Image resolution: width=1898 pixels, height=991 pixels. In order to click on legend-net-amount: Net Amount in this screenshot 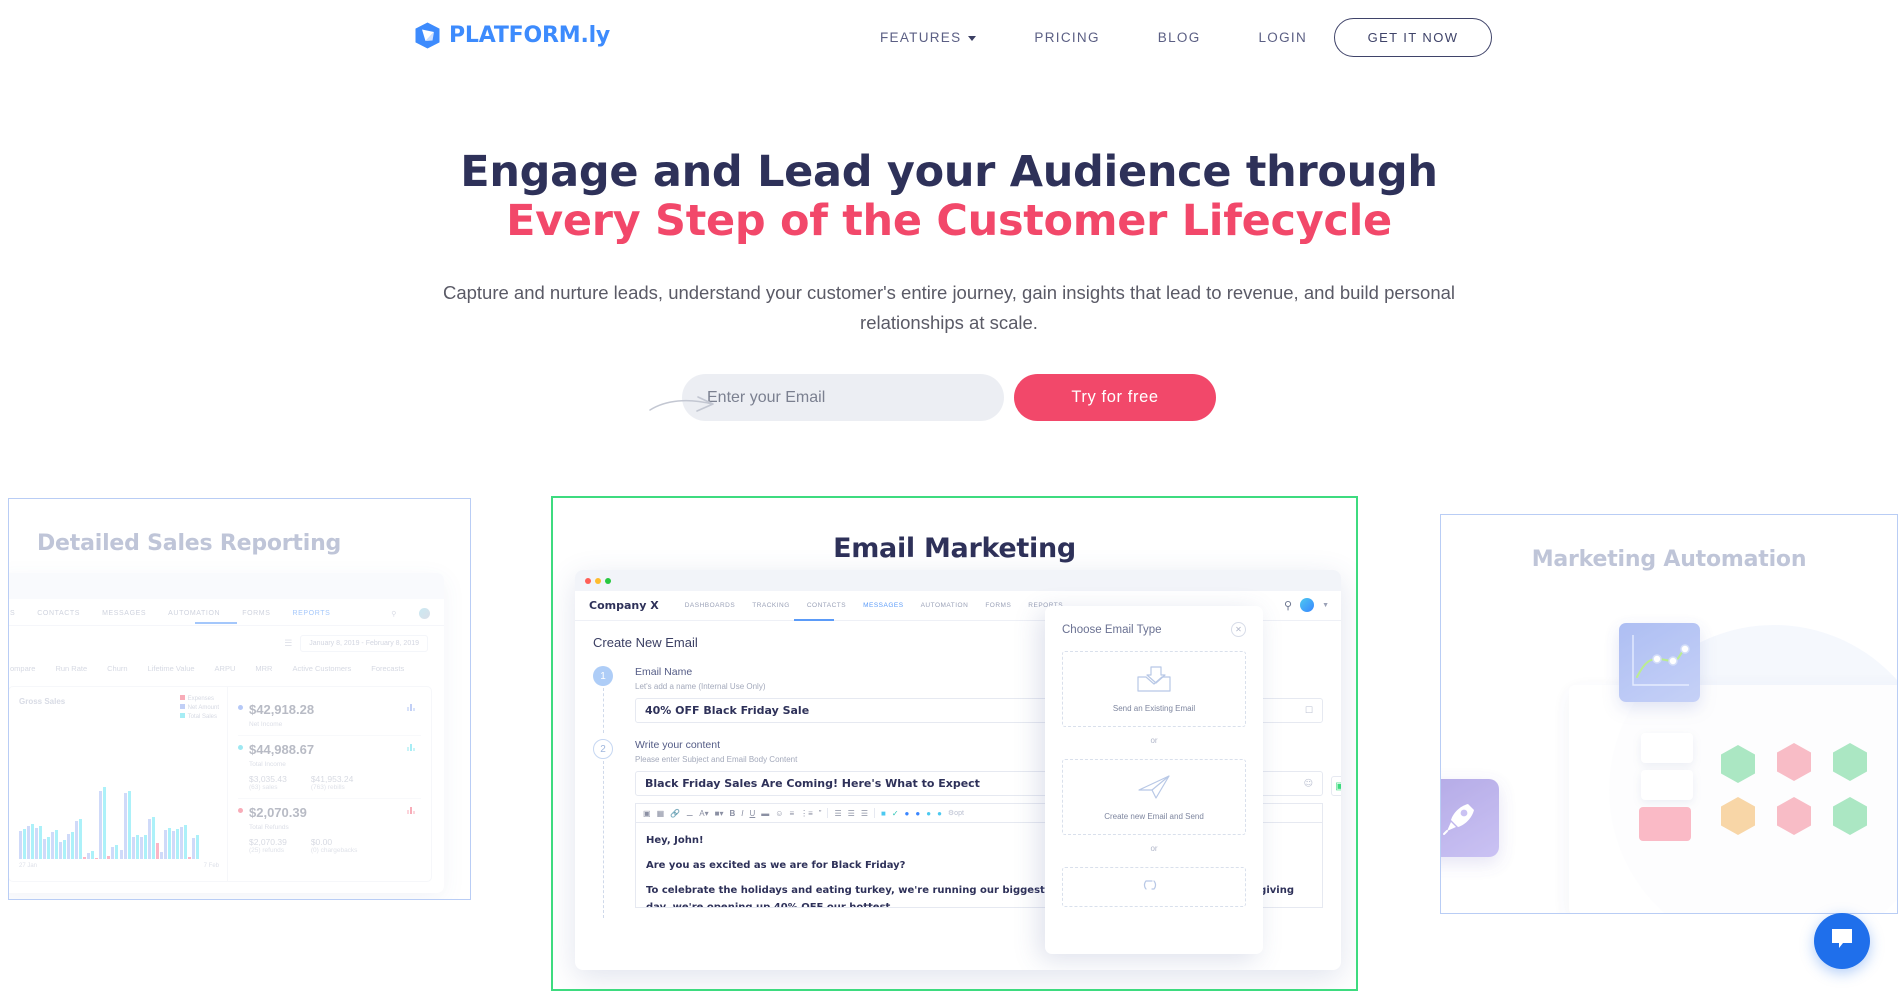, I will do `click(203, 708)`.